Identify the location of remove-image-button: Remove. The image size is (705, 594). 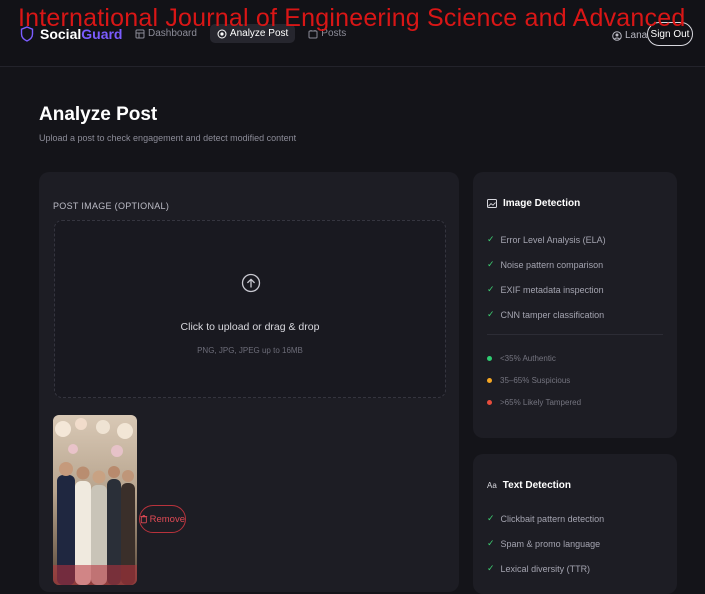
(162, 519).